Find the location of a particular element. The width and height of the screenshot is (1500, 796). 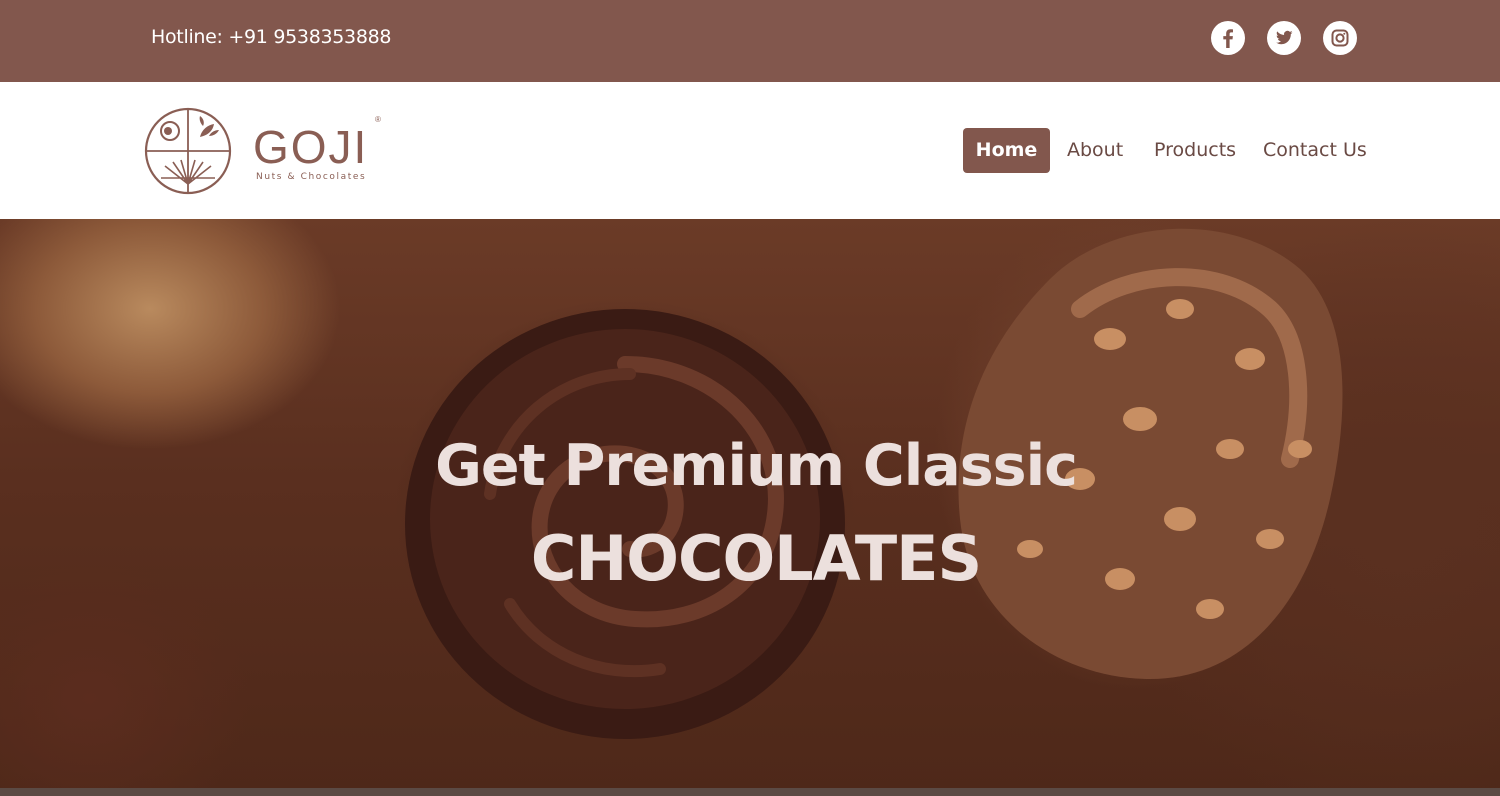

hero-subheadline: CHOCOLATES is located at coordinates (756, 558).